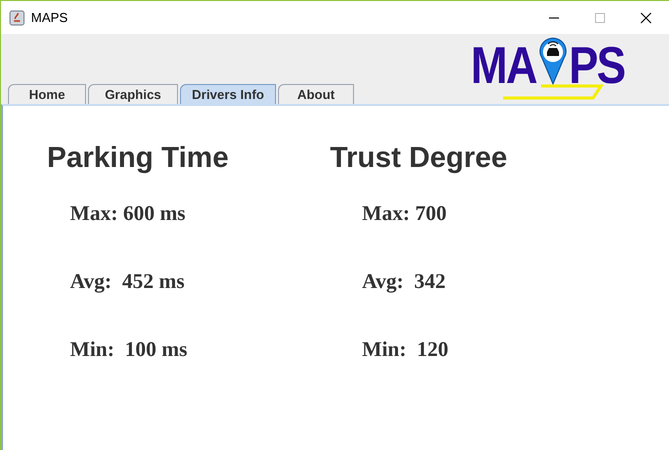  I want to click on section-heading: Parking Time, so click(138, 158).